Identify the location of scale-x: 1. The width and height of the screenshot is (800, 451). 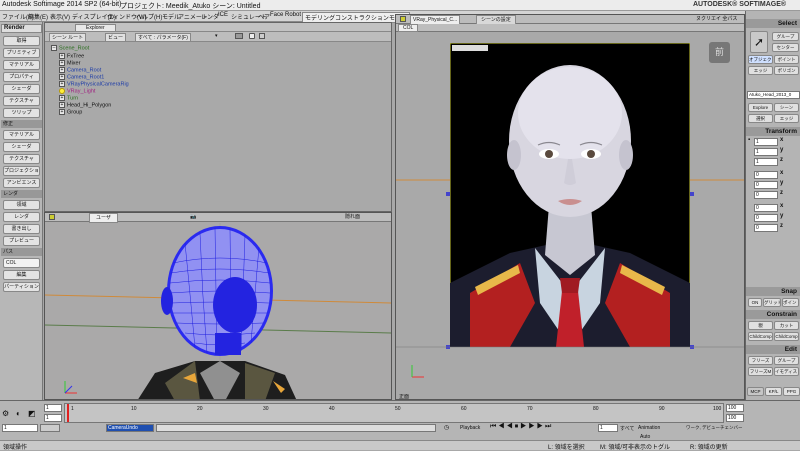
(766, 142).